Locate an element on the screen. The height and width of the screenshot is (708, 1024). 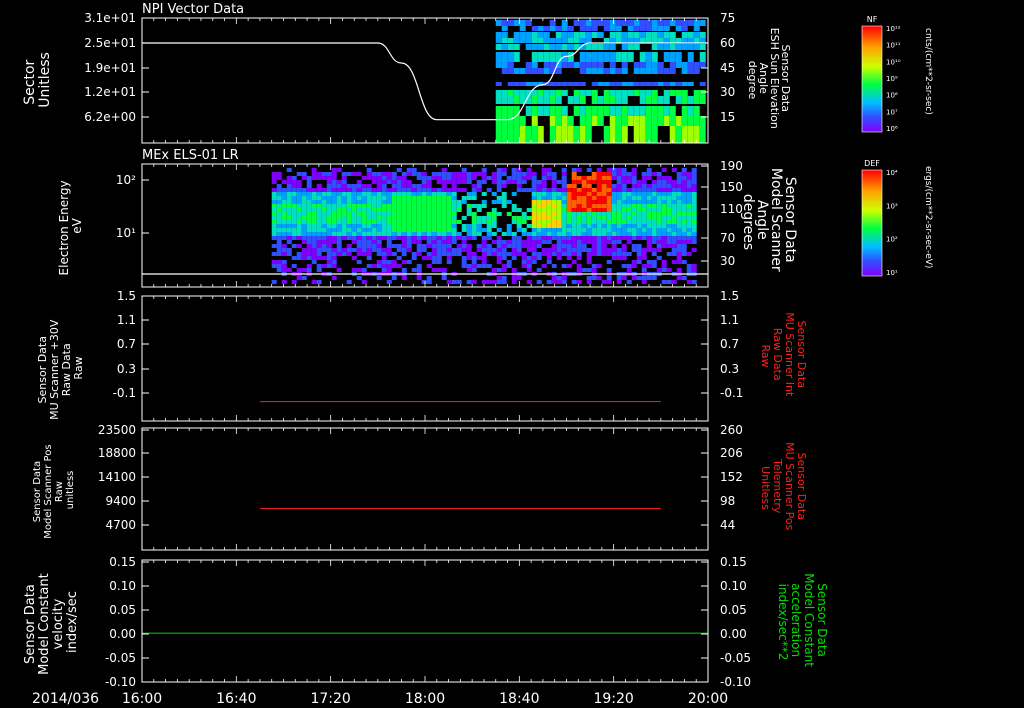
panel1-left-label: Sector Unitless is located at coordinates (37, 80).